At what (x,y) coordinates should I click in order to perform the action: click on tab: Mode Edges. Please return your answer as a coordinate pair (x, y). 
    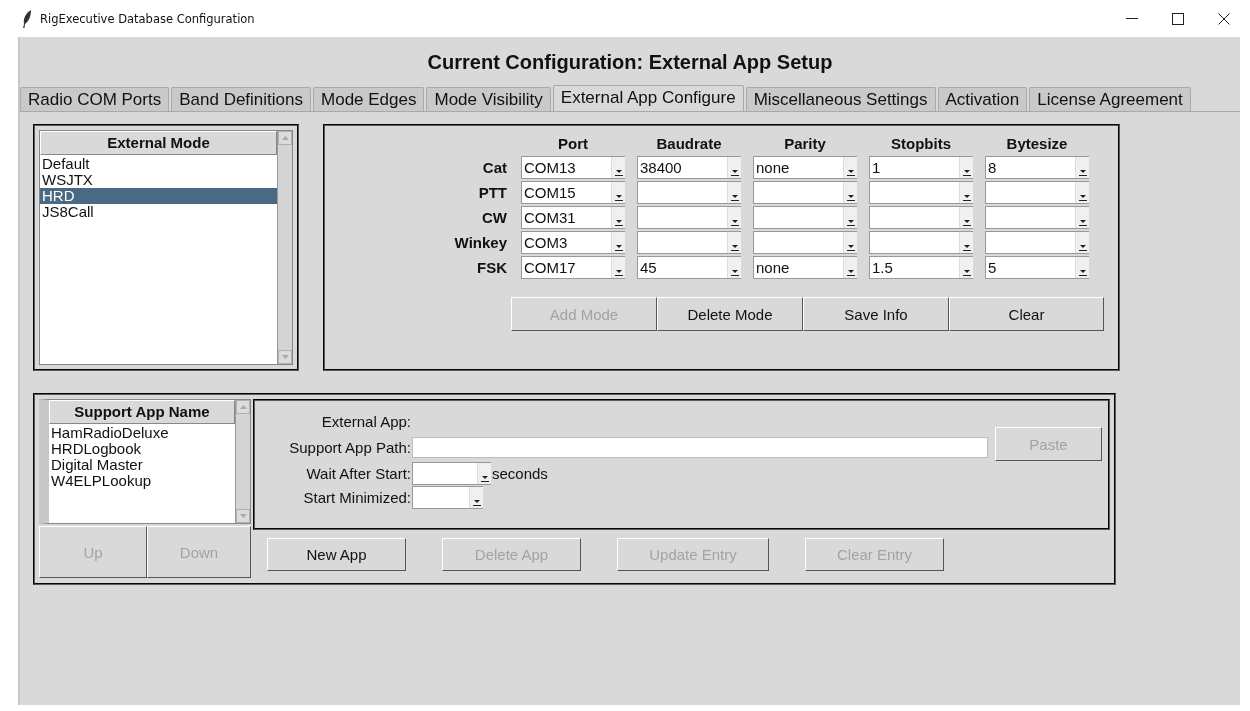
    Looking at the image, I should click on (369, 99).